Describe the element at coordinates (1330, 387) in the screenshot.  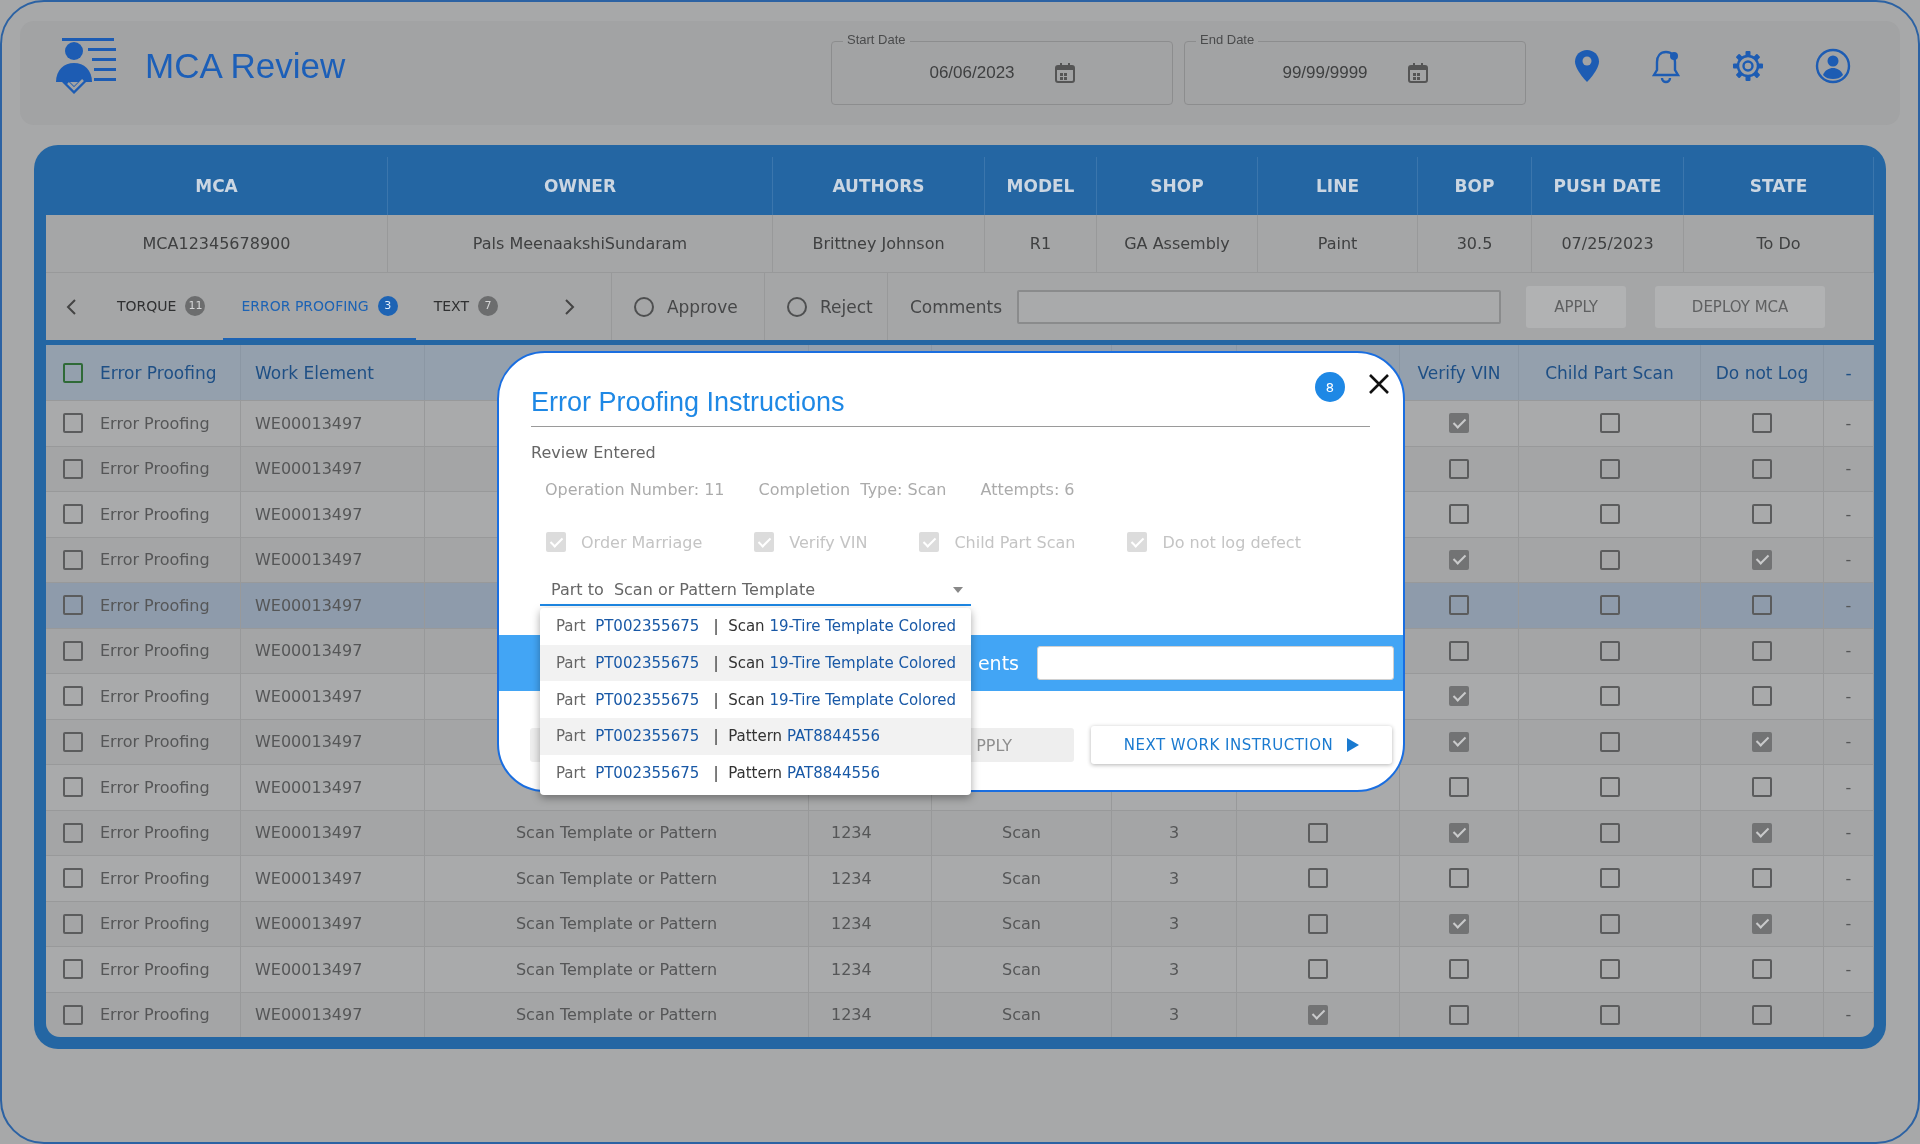
I see `count-badge: 8` at that location.